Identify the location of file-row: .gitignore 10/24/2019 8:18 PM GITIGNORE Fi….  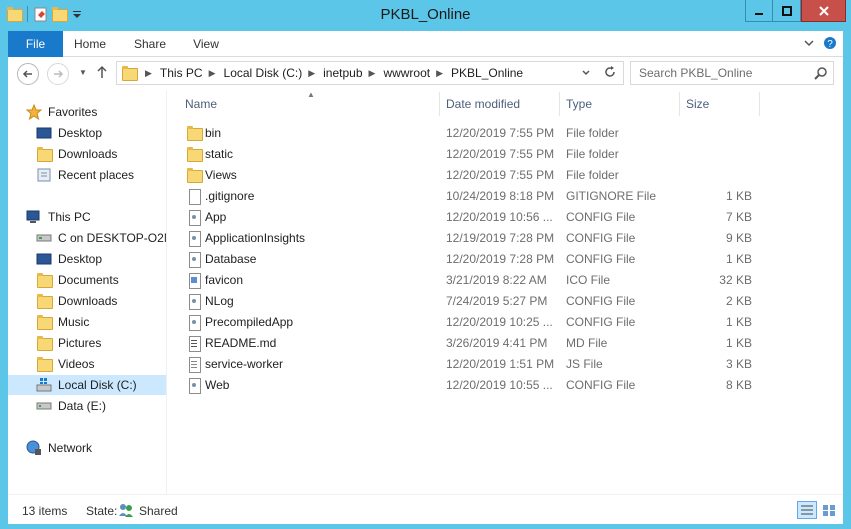
(505, 196).